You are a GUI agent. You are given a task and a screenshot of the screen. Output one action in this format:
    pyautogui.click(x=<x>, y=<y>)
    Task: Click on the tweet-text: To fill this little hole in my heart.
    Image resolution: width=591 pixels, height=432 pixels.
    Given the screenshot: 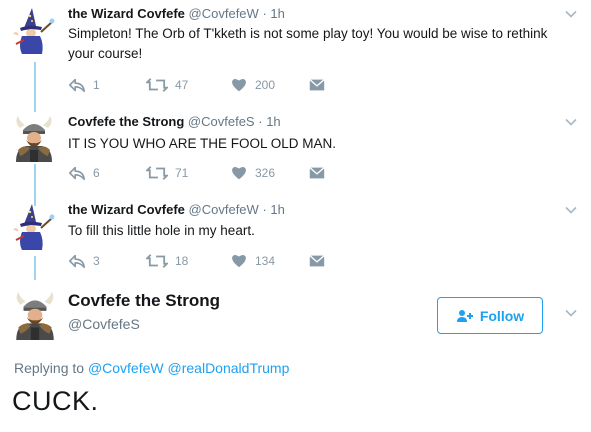 What is the action you would take?
    pyautogui.click(x=318, y=231)
    